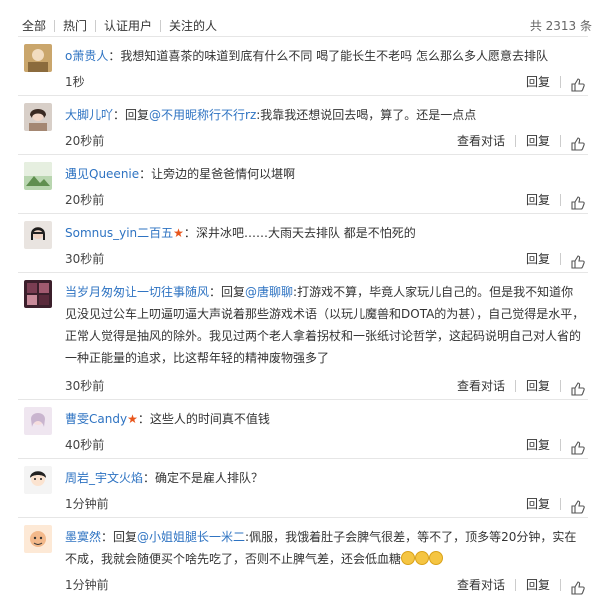 This screenshot has height=604, width=608. Describe the element at coordinates (193, 26) in the screenshot. I see `tab-following: 关注的人` at that location.